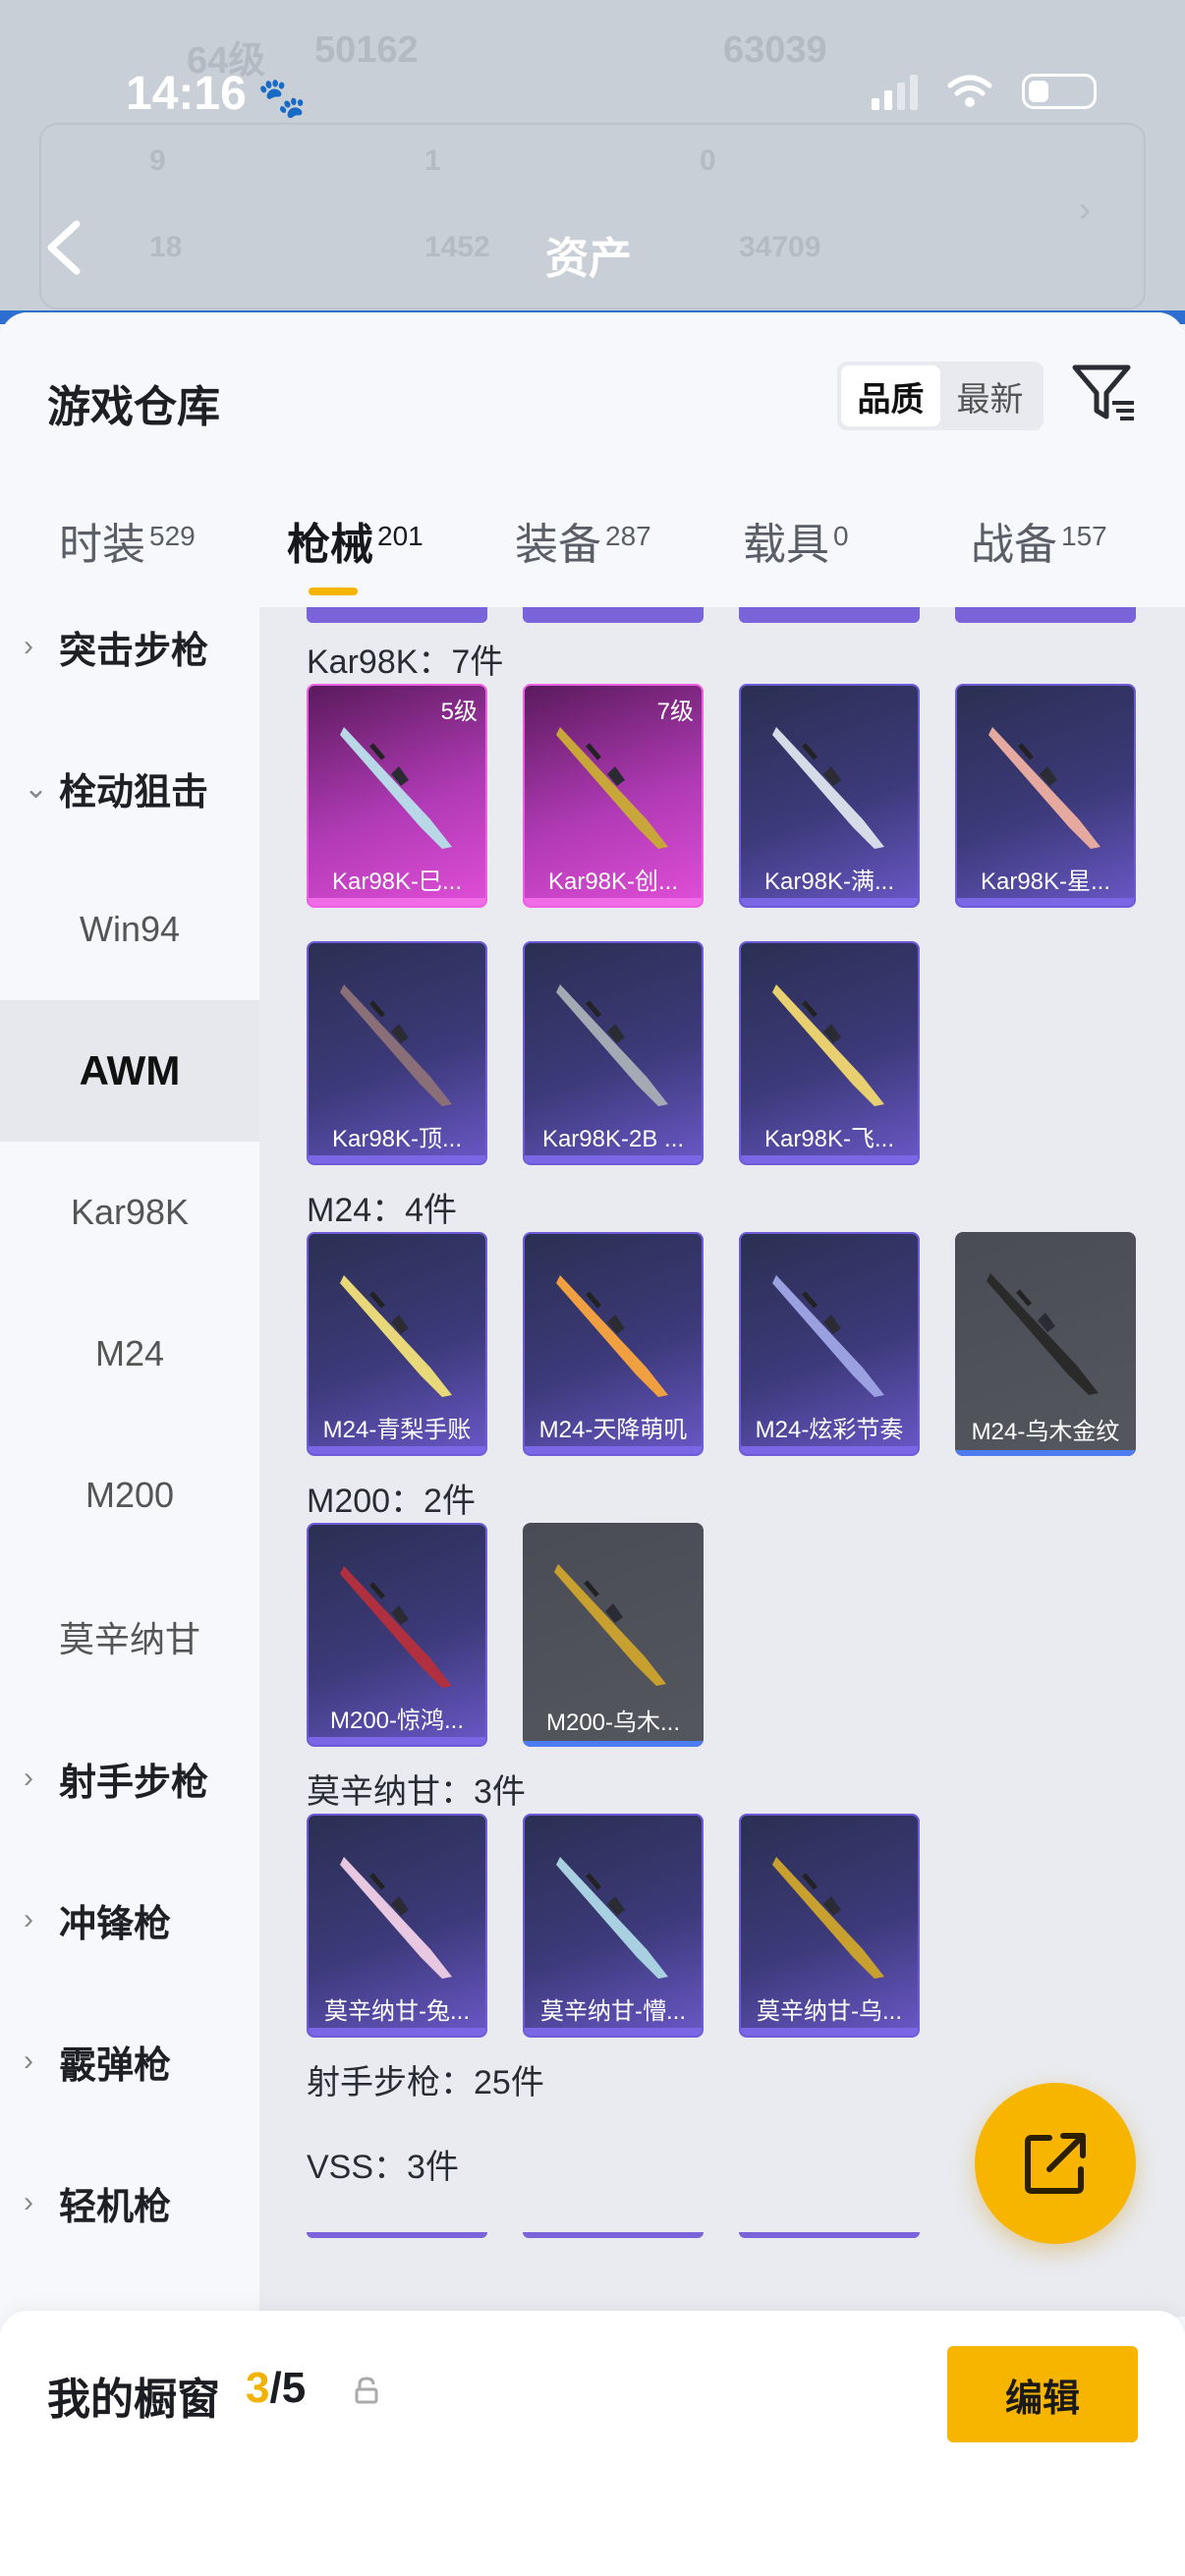  I want to click on tab-guns: 枪械 201, so click(355, 540).